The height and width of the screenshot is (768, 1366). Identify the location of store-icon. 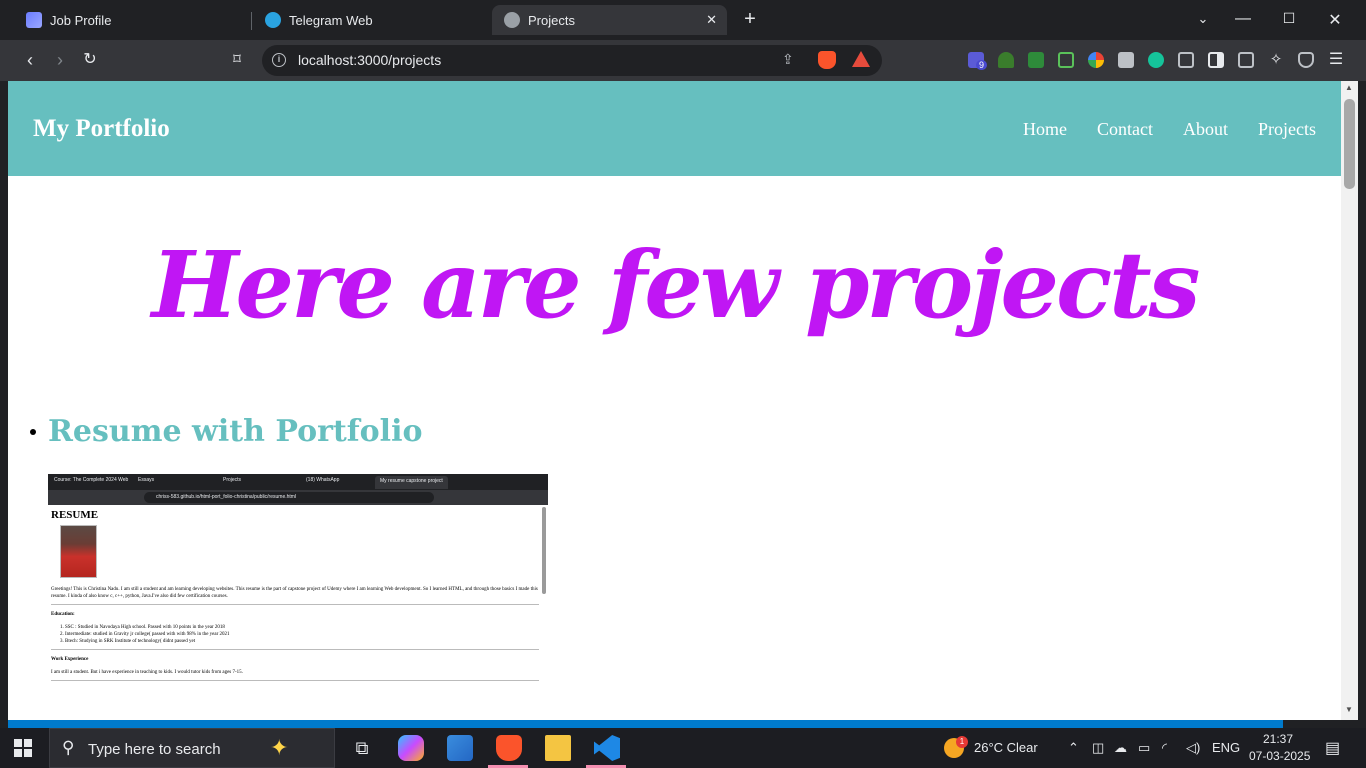
(460, 748).